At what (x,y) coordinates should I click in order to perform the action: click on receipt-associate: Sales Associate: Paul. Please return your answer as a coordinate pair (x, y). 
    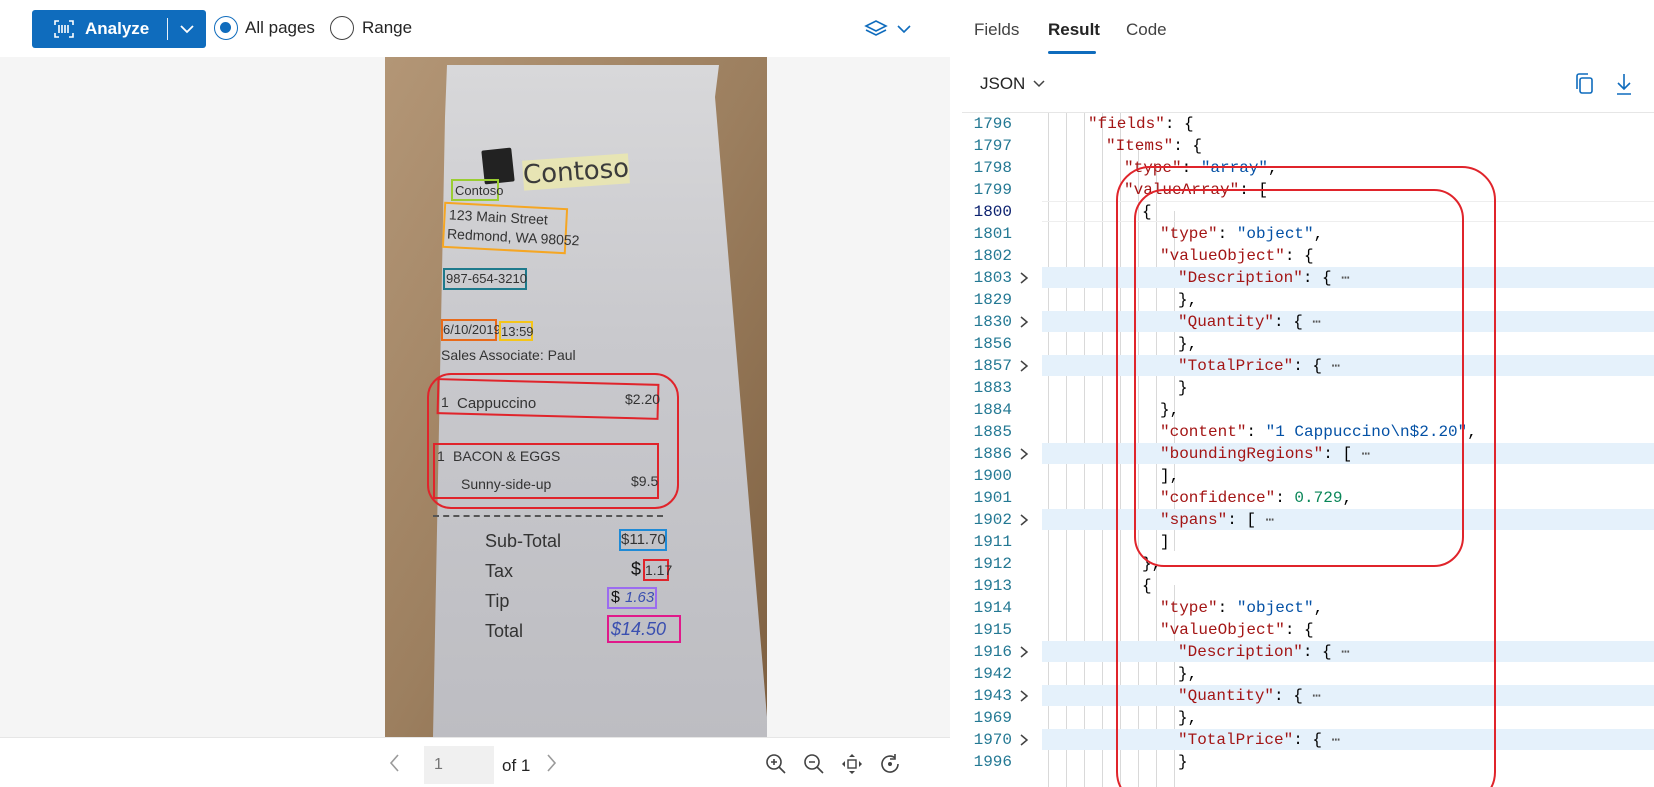
    Looking at the image, I should click on (508, 355).